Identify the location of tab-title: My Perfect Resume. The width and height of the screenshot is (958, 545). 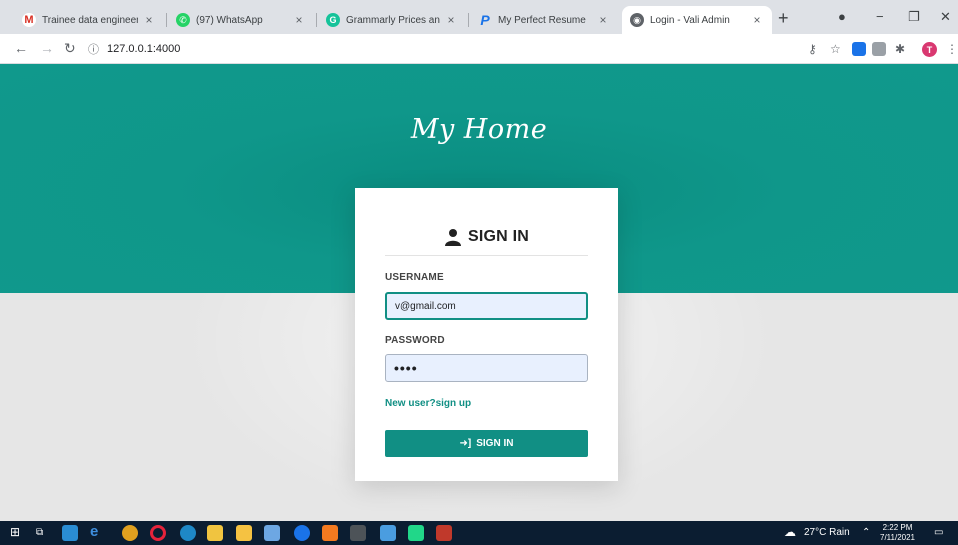
(542, 20).